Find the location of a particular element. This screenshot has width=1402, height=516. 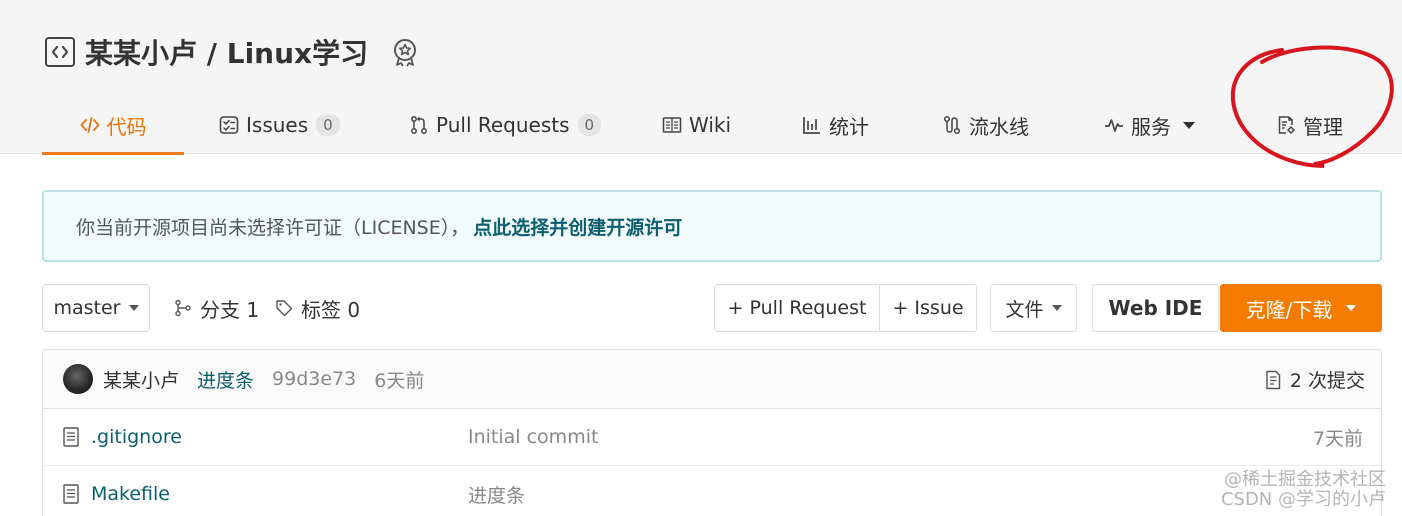

file-commit-message: 进度条 is located at coordinates (496, 494).